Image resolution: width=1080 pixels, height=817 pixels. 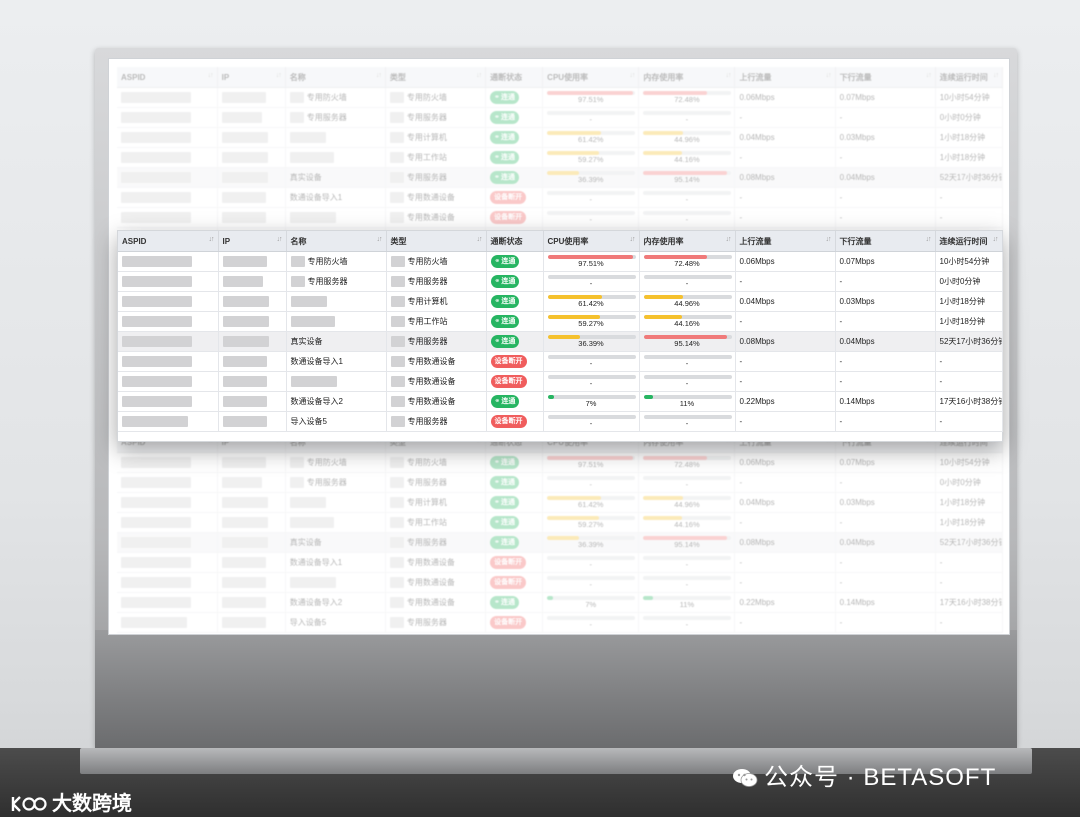 I want to click on memory-usage-value: -, so click(x=687, y=624).